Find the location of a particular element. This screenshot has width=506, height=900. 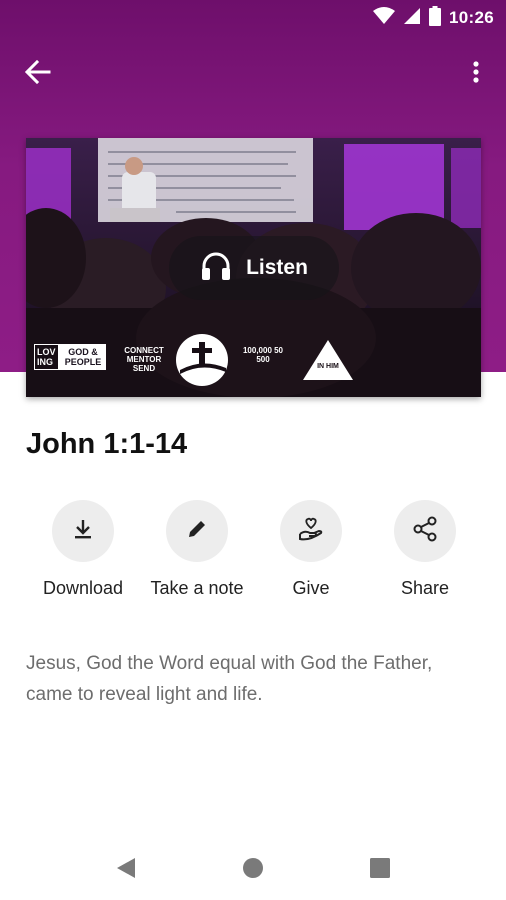

nav-home-icon is located at coordinates (253, 870).